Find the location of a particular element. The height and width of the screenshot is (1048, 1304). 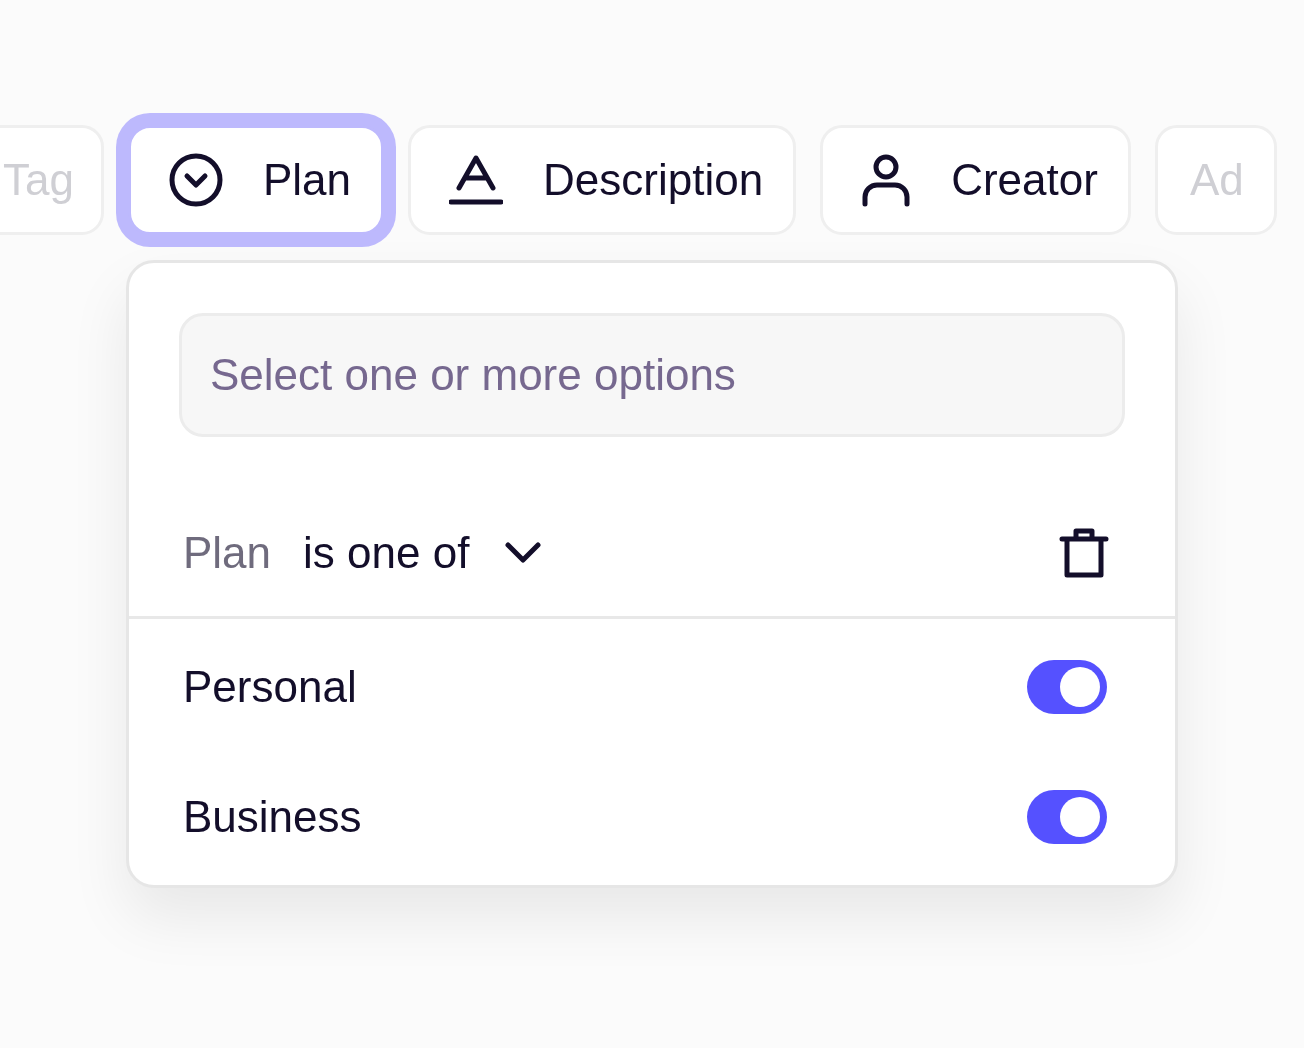

trash-icon is located at coordinates (1084, 552).